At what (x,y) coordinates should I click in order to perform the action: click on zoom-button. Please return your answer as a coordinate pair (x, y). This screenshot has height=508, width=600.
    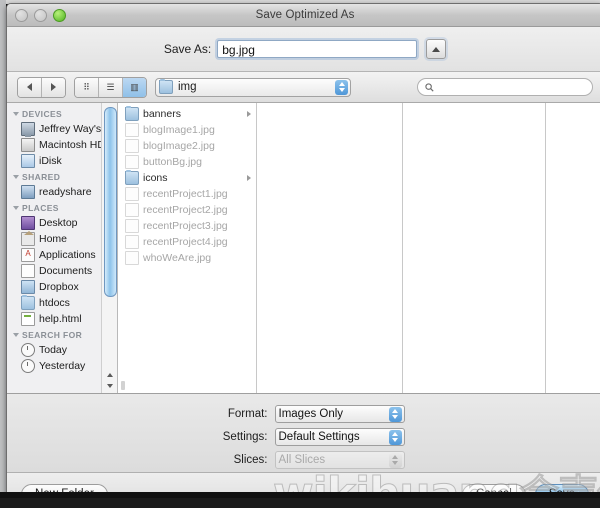
    Looking at the image, I should click on (59, 15).